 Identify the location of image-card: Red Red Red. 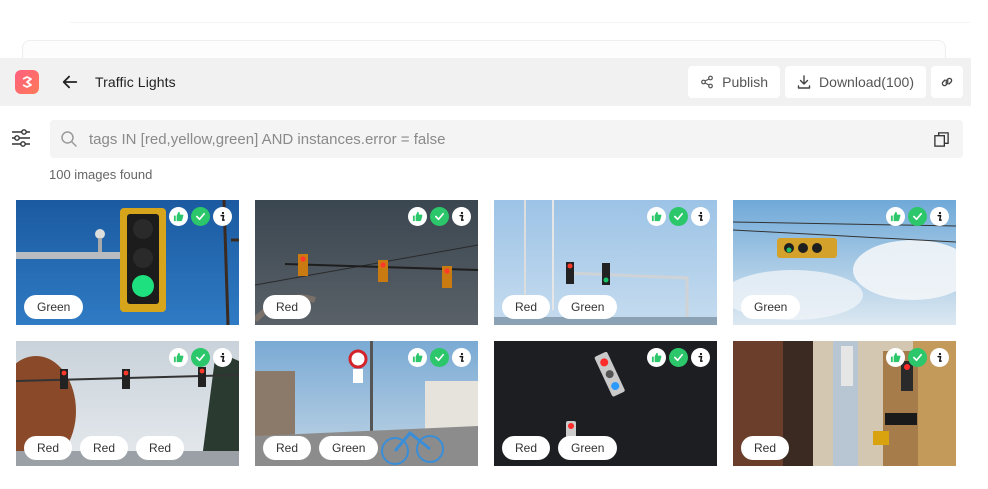
(127, 403).